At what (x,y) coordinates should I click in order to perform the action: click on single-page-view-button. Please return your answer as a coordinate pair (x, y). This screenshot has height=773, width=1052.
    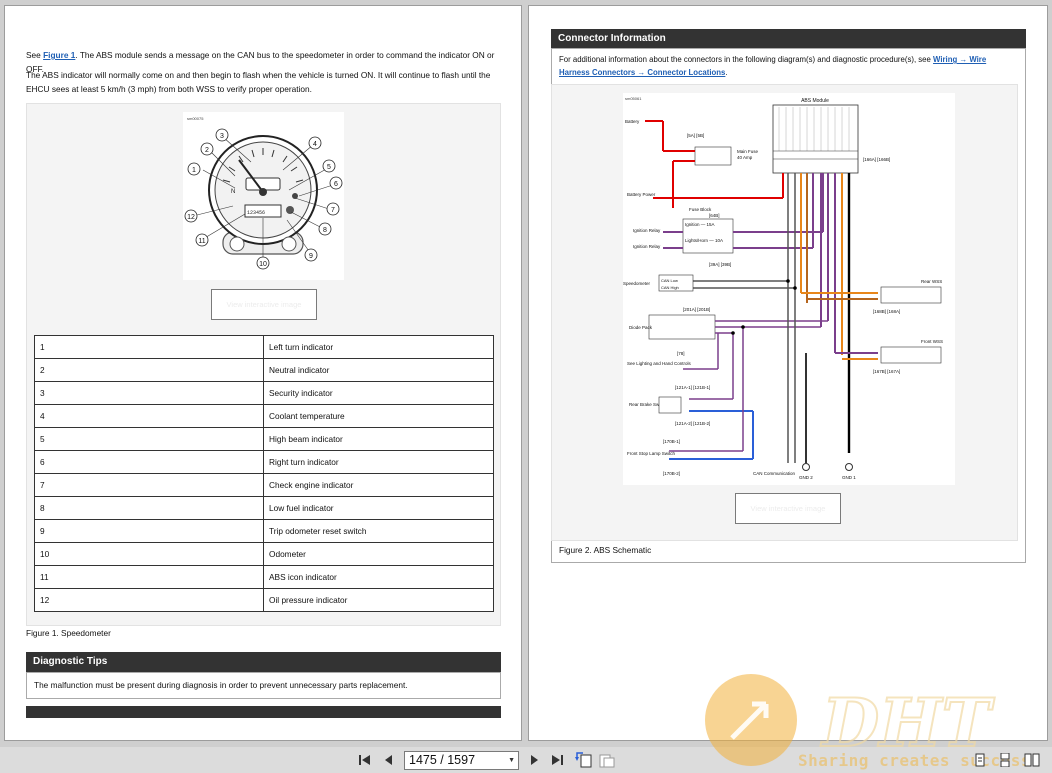
    Looking at the image, I should click on (980, 760).